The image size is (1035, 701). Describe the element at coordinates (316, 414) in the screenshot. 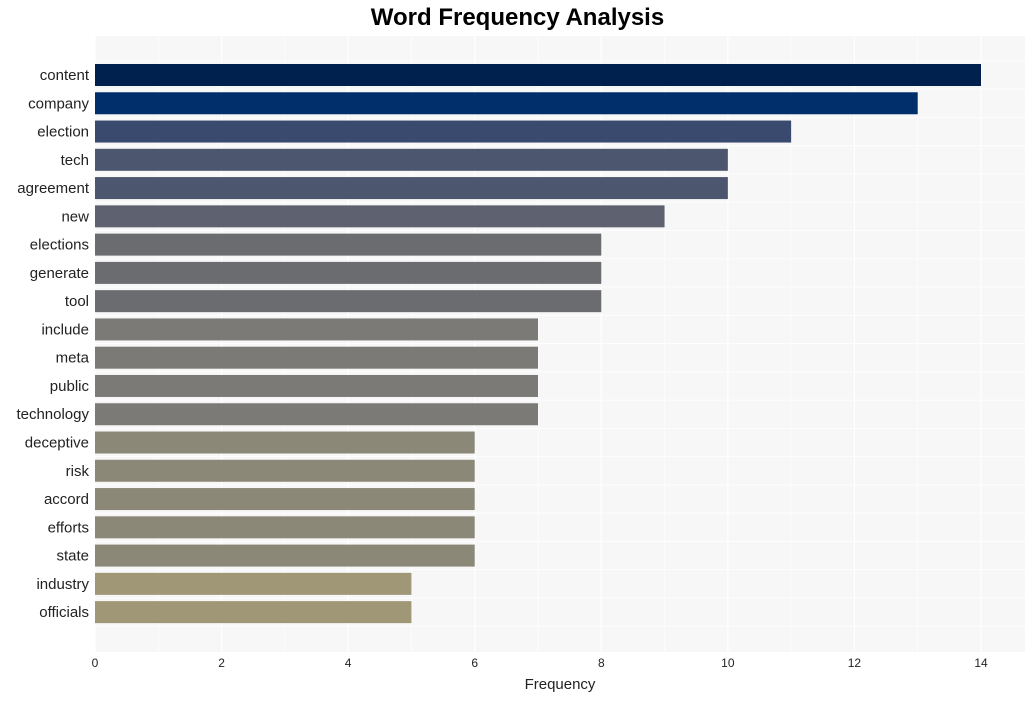

I see `bar-technology` at that location.